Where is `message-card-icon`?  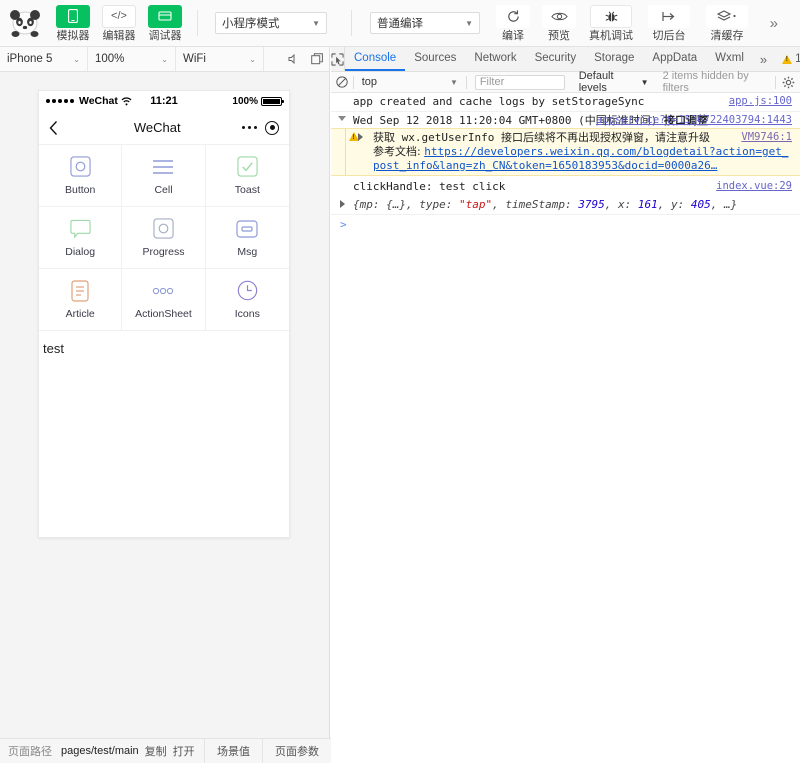 message-card-icon is located at coordinates (247, 229).